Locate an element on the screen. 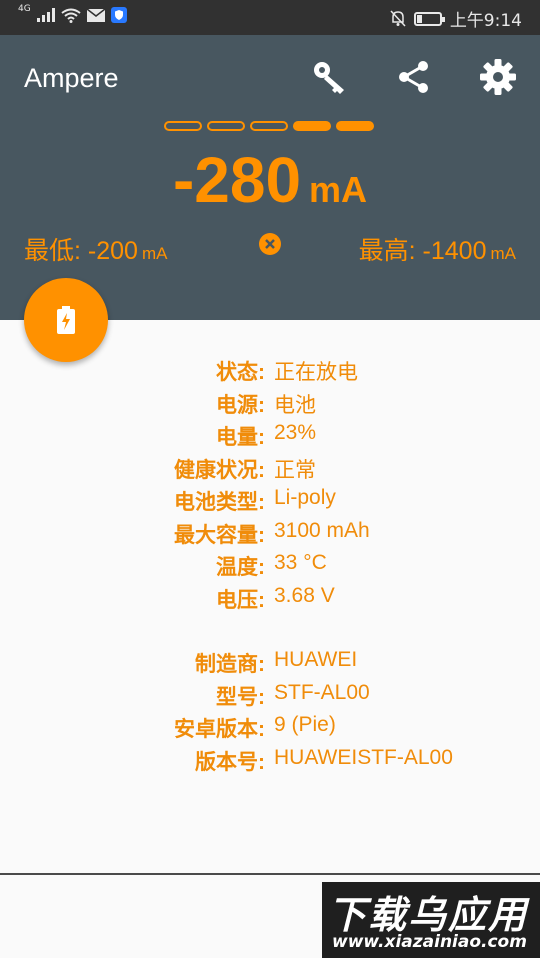 This screenshot has height=958, width=540. key-icon is located at coordinates (330, 77).